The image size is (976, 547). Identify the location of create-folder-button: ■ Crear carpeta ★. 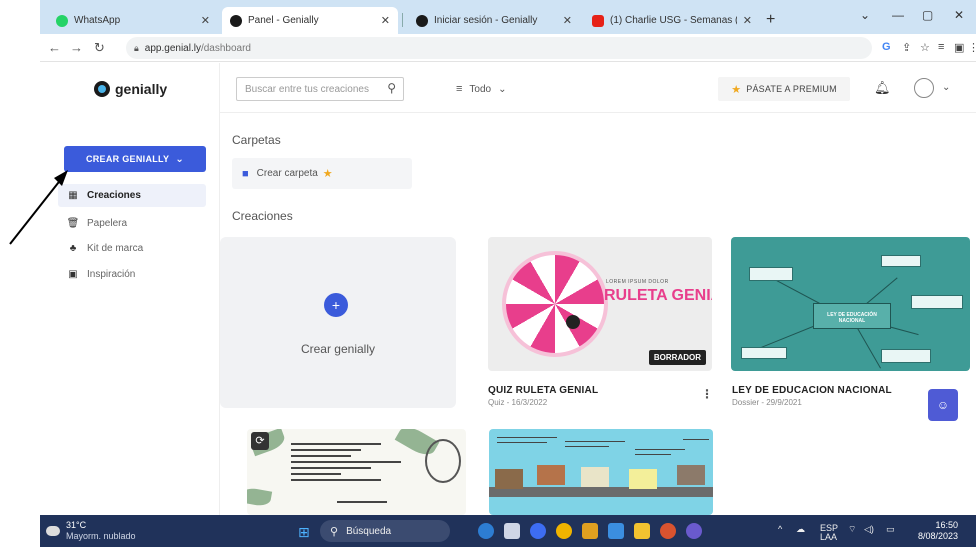
(322, 173).